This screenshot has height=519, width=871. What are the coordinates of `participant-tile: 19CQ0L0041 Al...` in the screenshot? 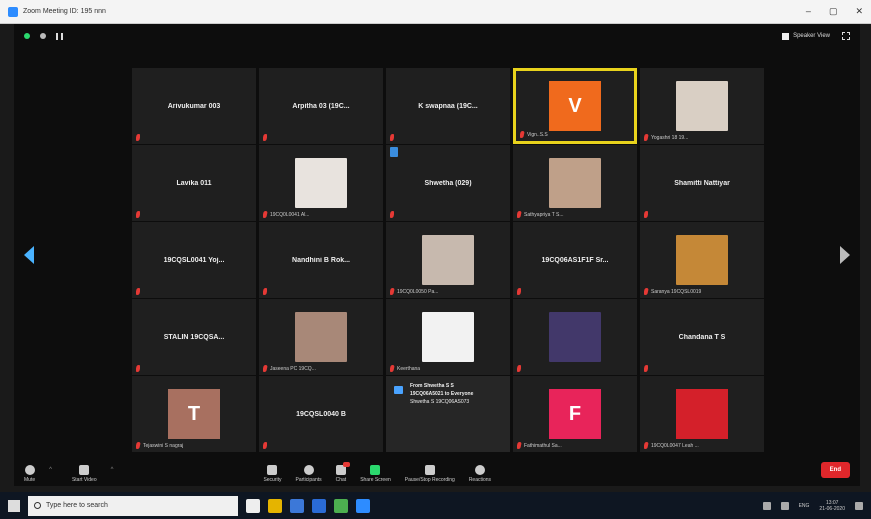 It's located at (321, 183).